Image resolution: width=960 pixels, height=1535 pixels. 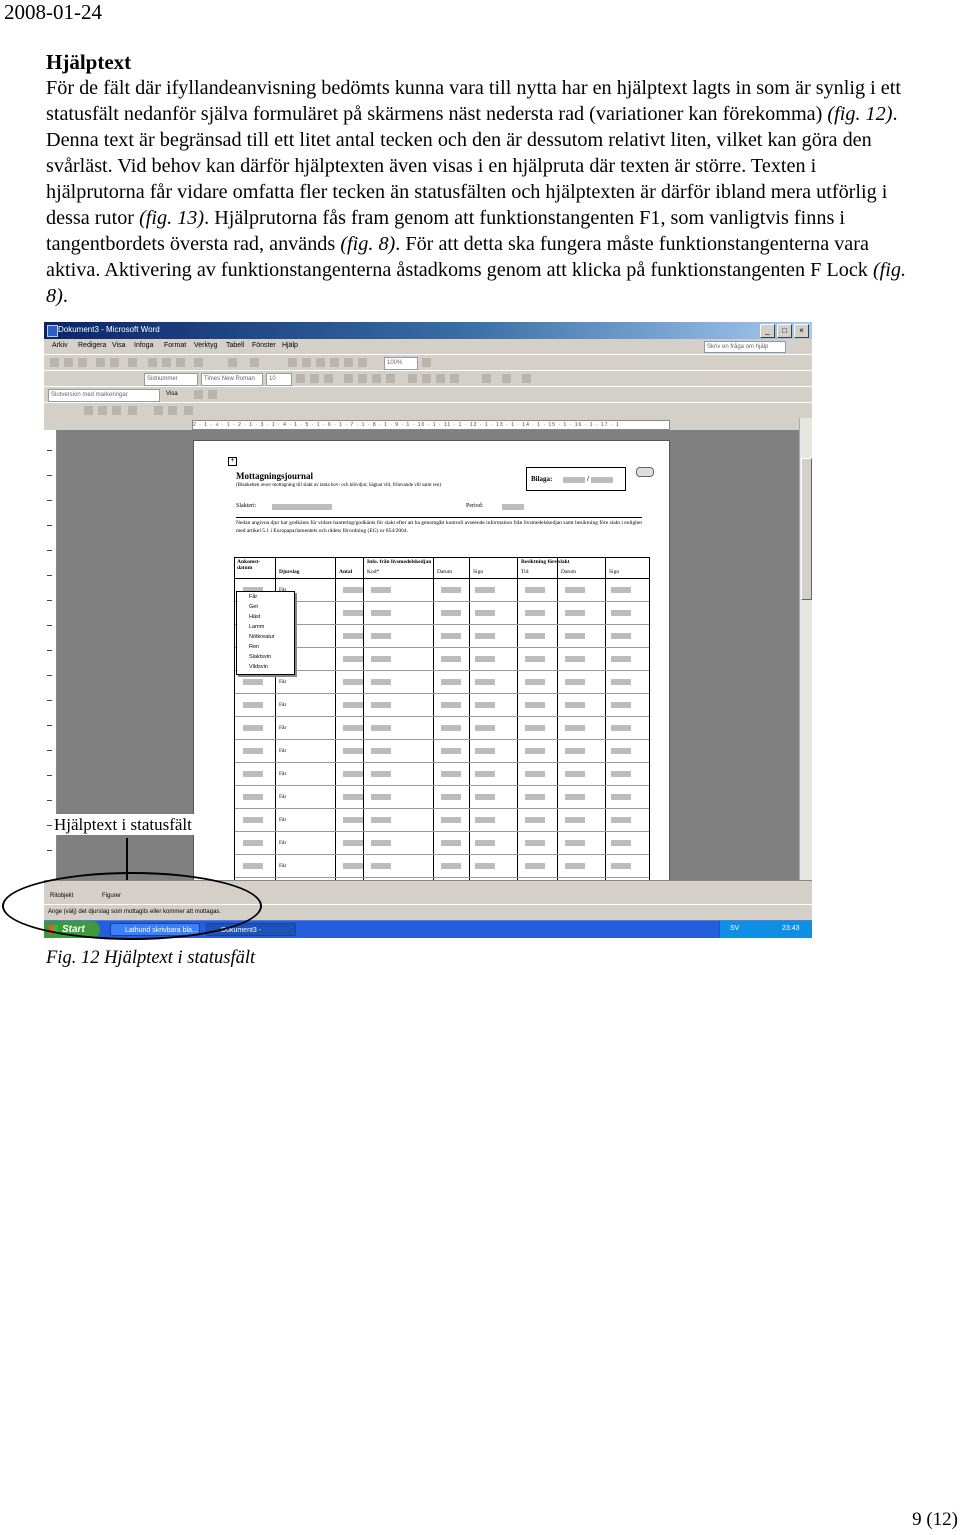 What do you see at coordinates (114, 362) in the screenshot?
I see `print-preview-icon` at bounding box center [114, 362].